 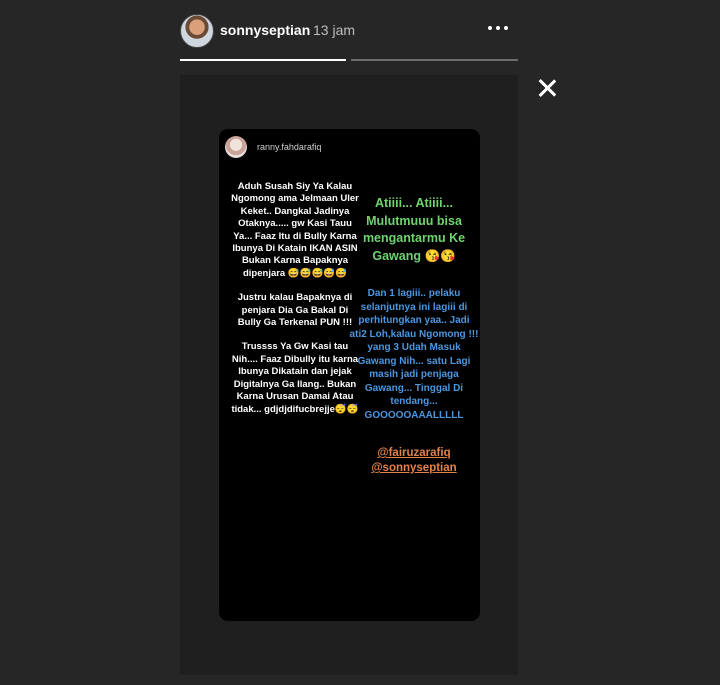 What do you see at coordinates (236, 147) in the screenshot?
I see `card-avatar` at bounding box center [236, 147].